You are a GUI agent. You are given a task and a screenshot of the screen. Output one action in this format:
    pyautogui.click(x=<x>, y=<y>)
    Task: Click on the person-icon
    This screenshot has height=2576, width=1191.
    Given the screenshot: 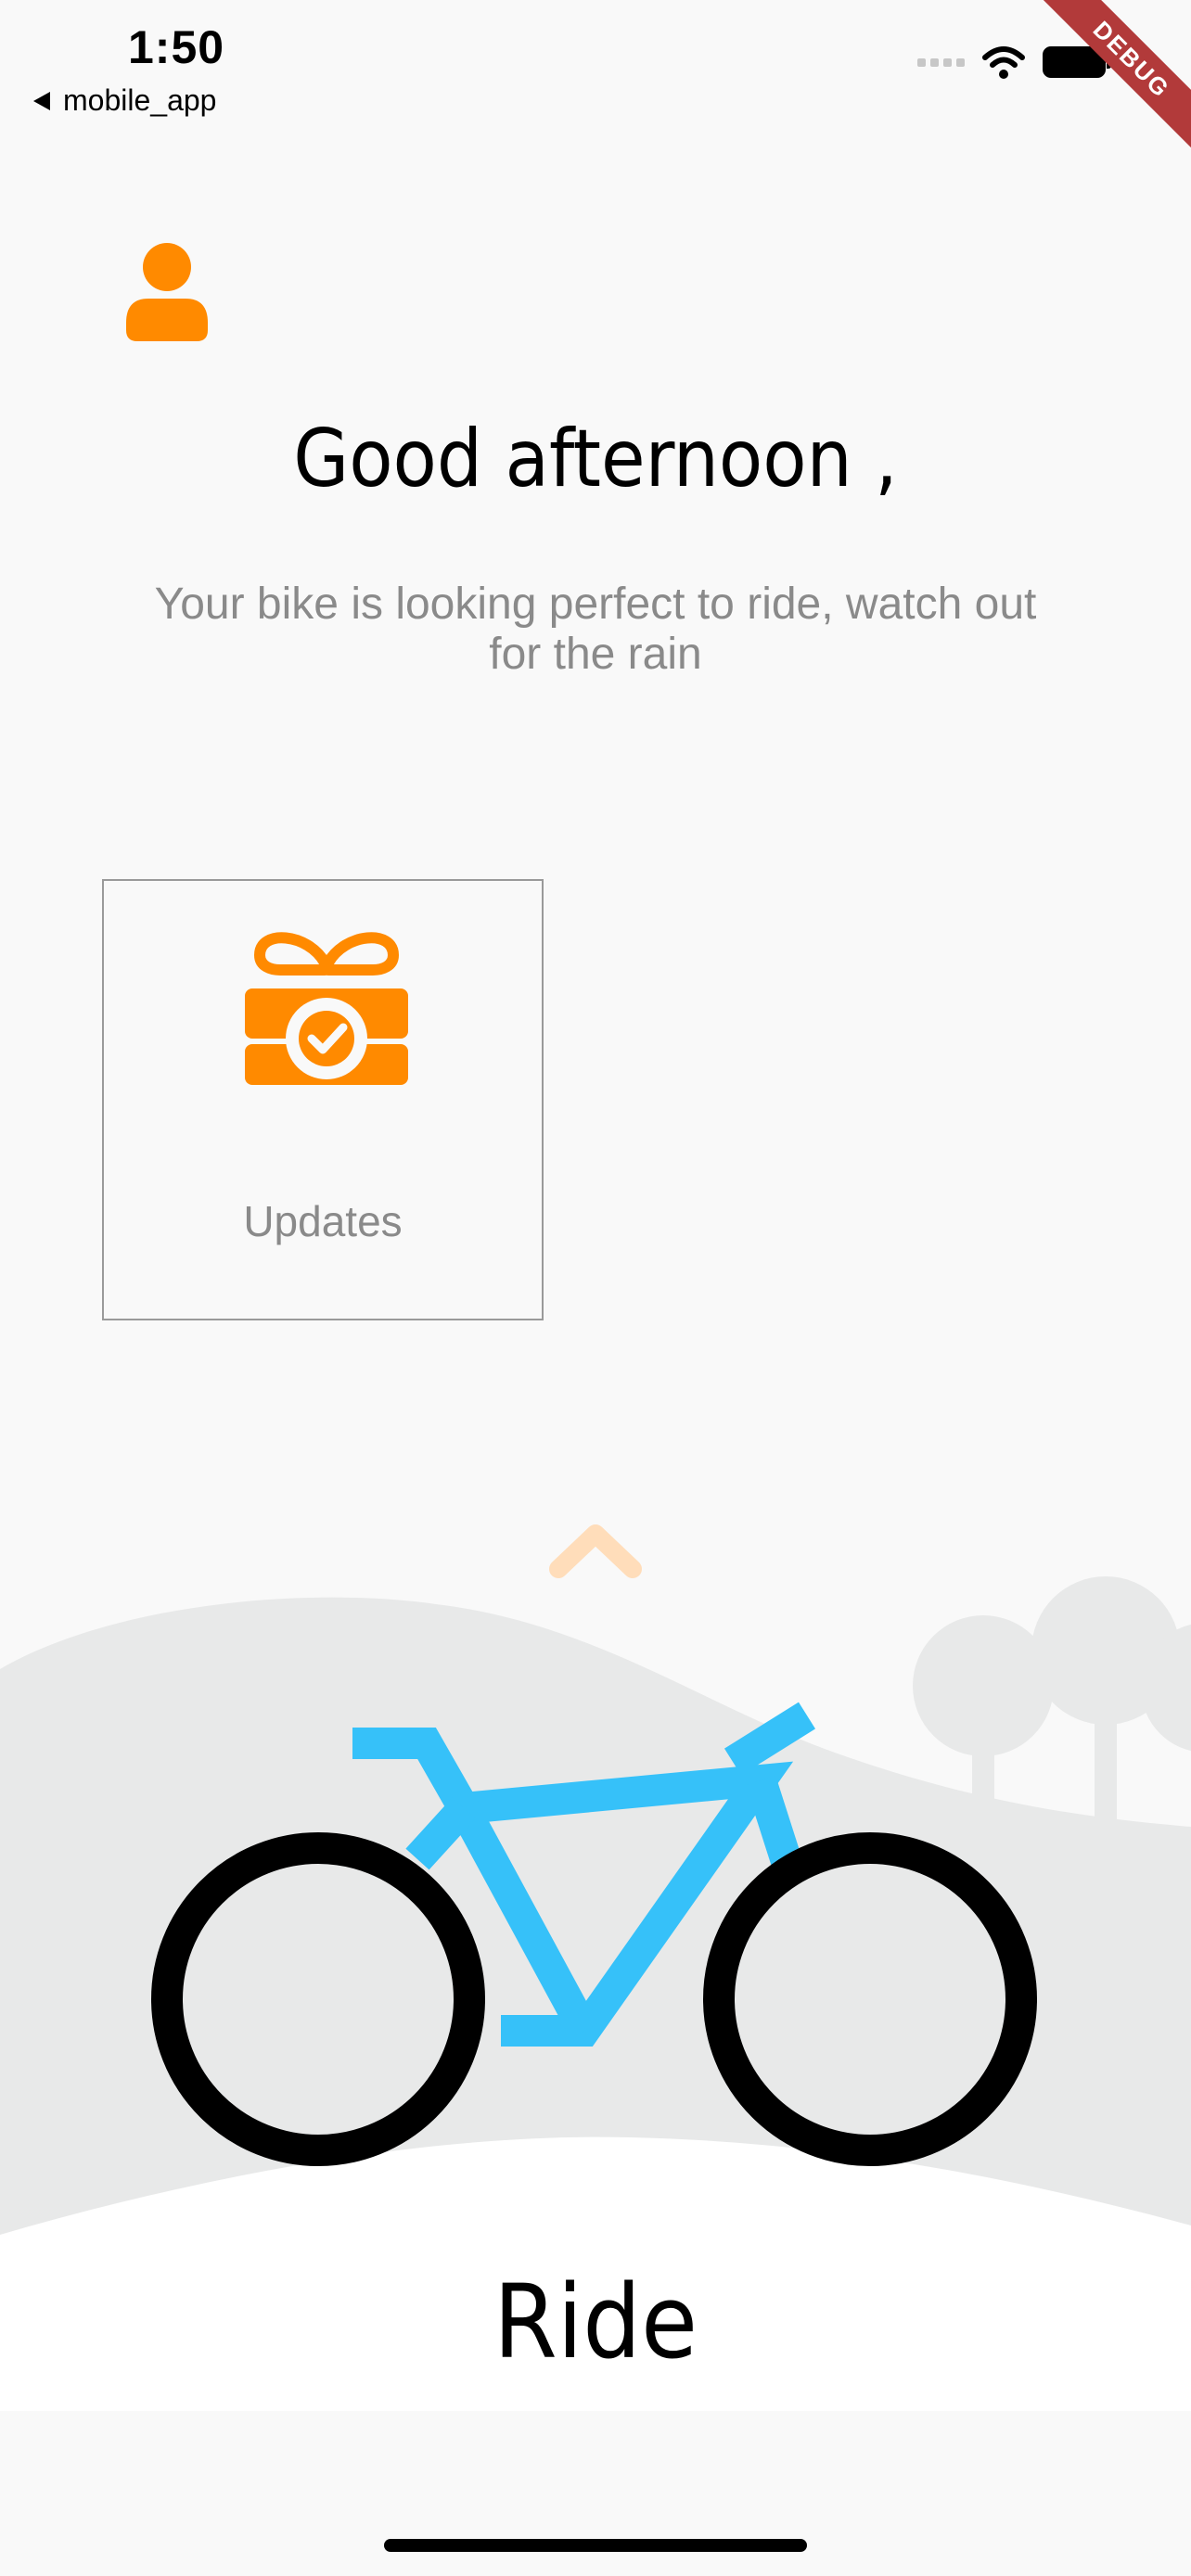 What is the action you would take?
    pyautogui.click(x=167, y=292)
    